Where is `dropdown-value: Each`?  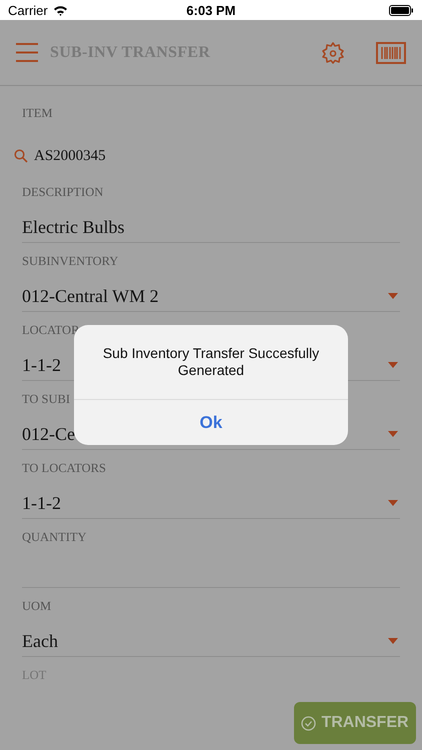 dropdown-value: Each is located at coordinates (40, 641).